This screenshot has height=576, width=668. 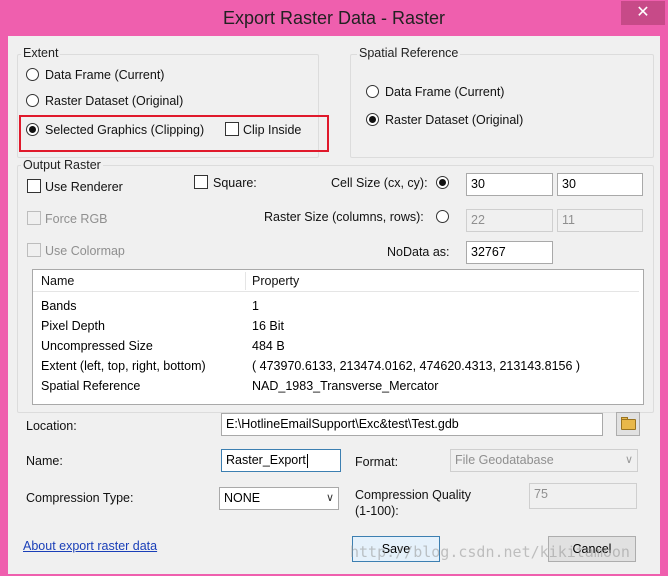 I want to click on use-colormap-checkbox, so click(x=34, y=250).